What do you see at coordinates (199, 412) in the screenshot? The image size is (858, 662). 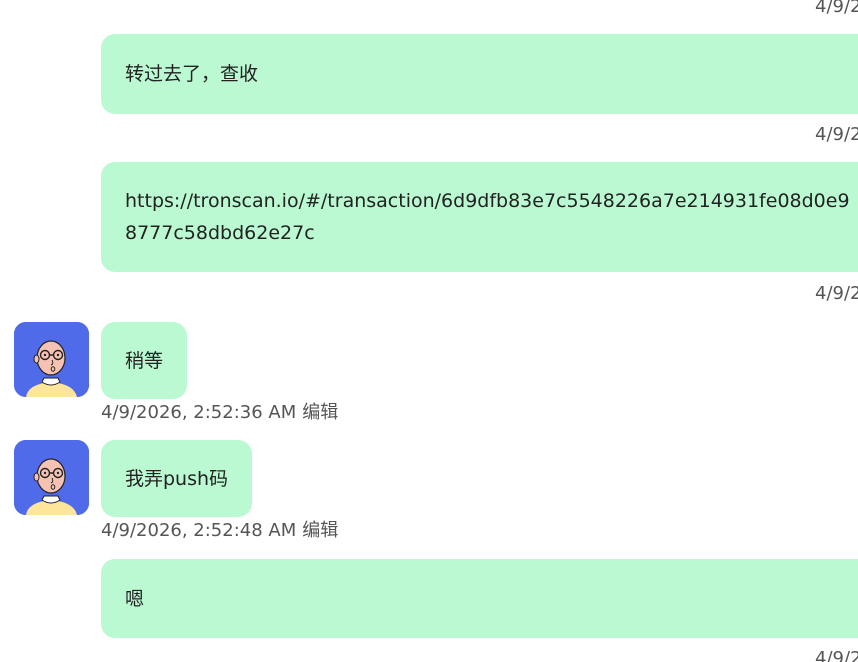 I see `message-timestamp: 4/9/2026, 2:52:36 AM` at bounding box center [199, 412].